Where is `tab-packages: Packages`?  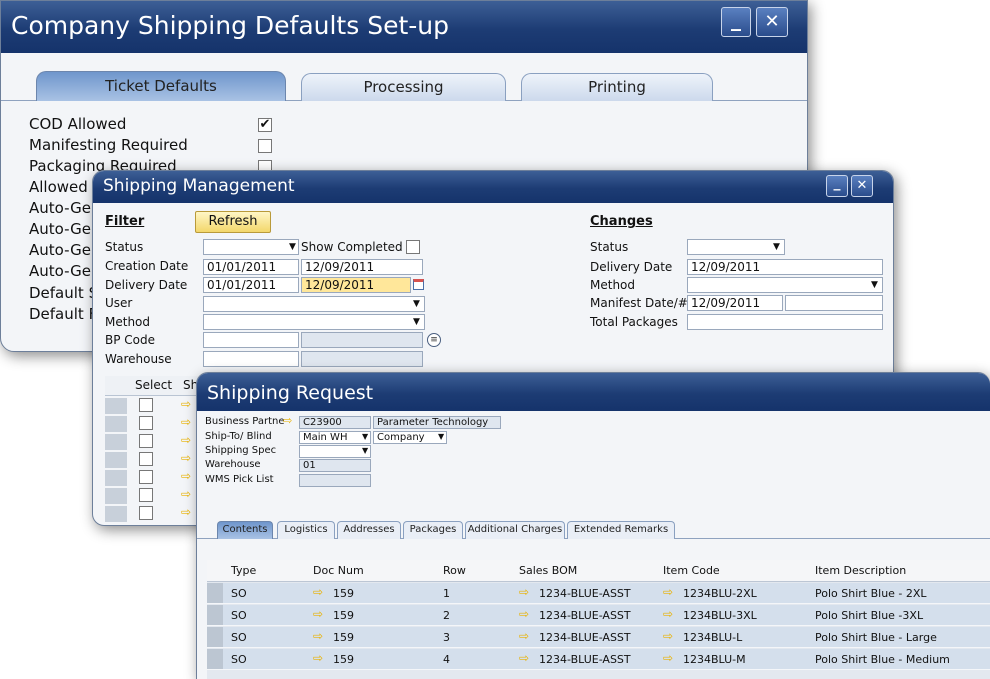 tab-packages: Packages is located at coordinates (433, 530).